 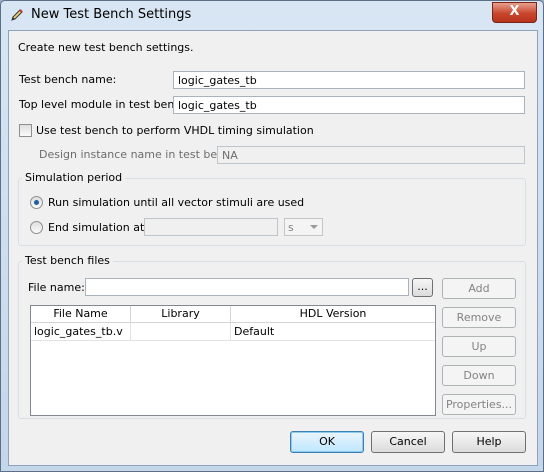 I want to click on table-cell-hdl: Default, so click(x=333, y=332).